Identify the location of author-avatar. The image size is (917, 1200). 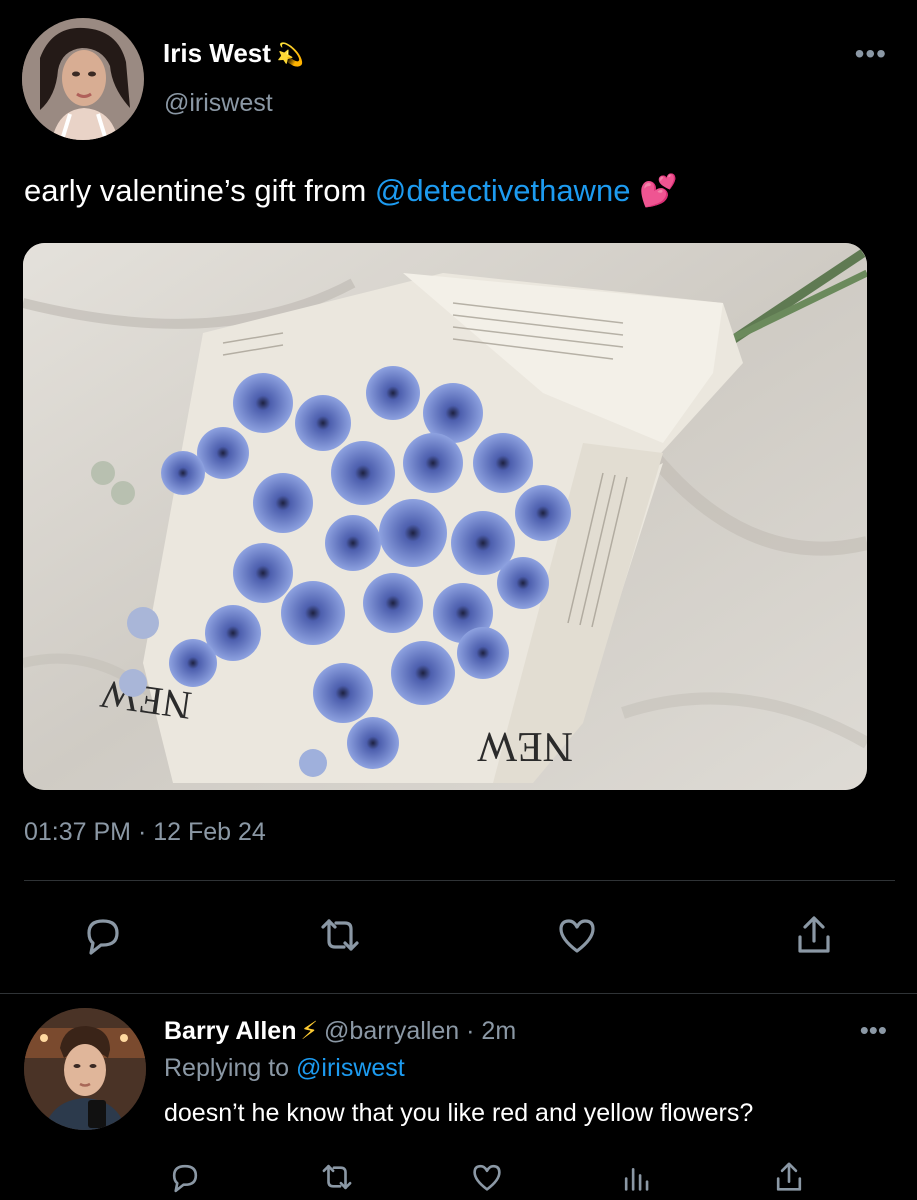
(83, 79).